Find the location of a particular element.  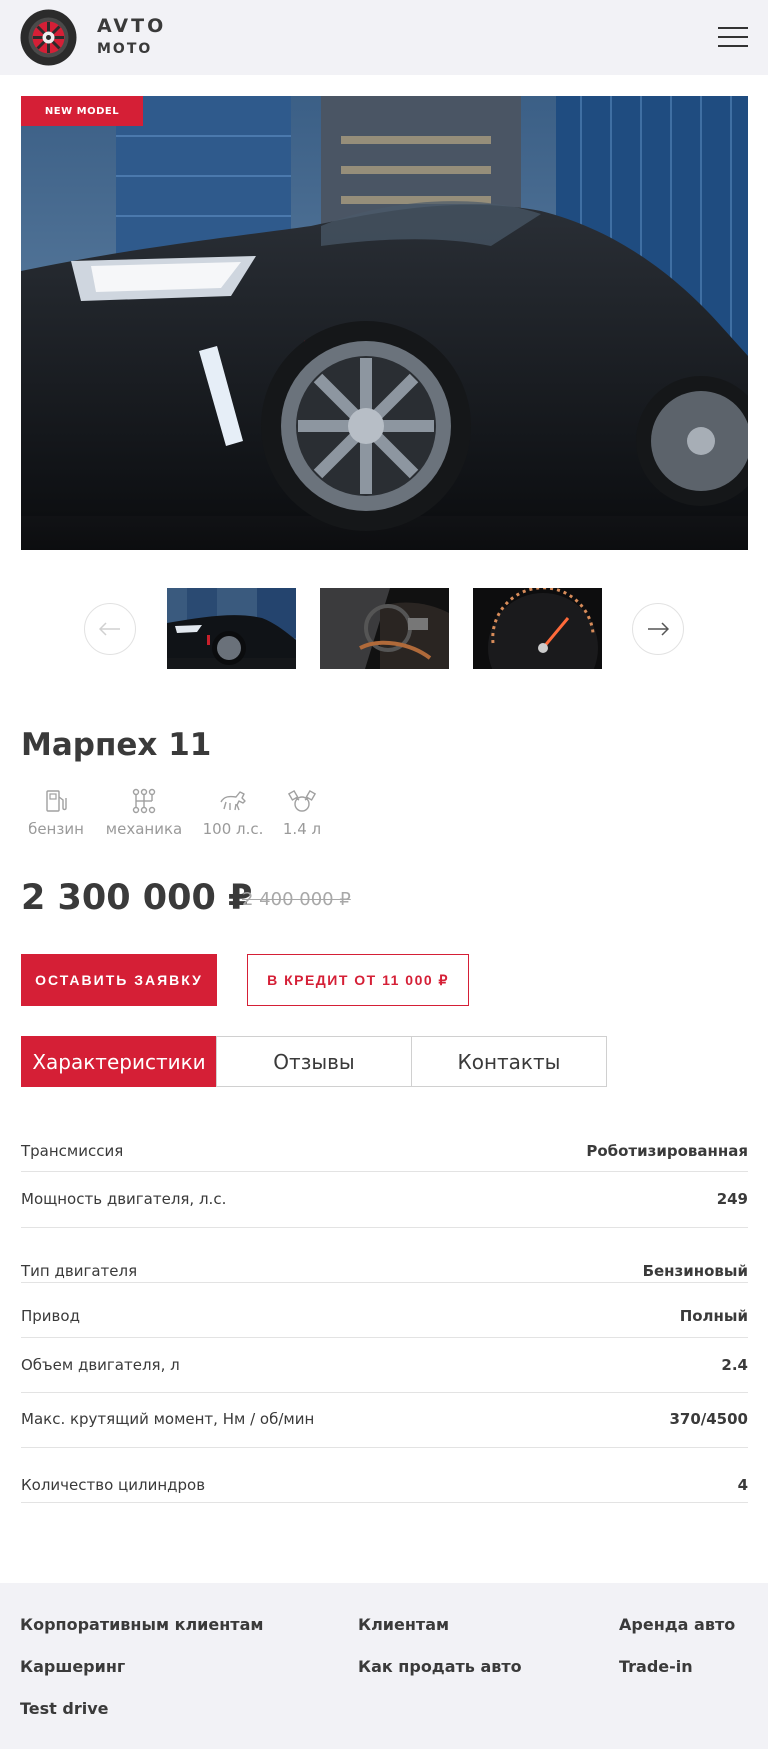

tab-contacts: Контакты is located at coordinates (509, 1061).